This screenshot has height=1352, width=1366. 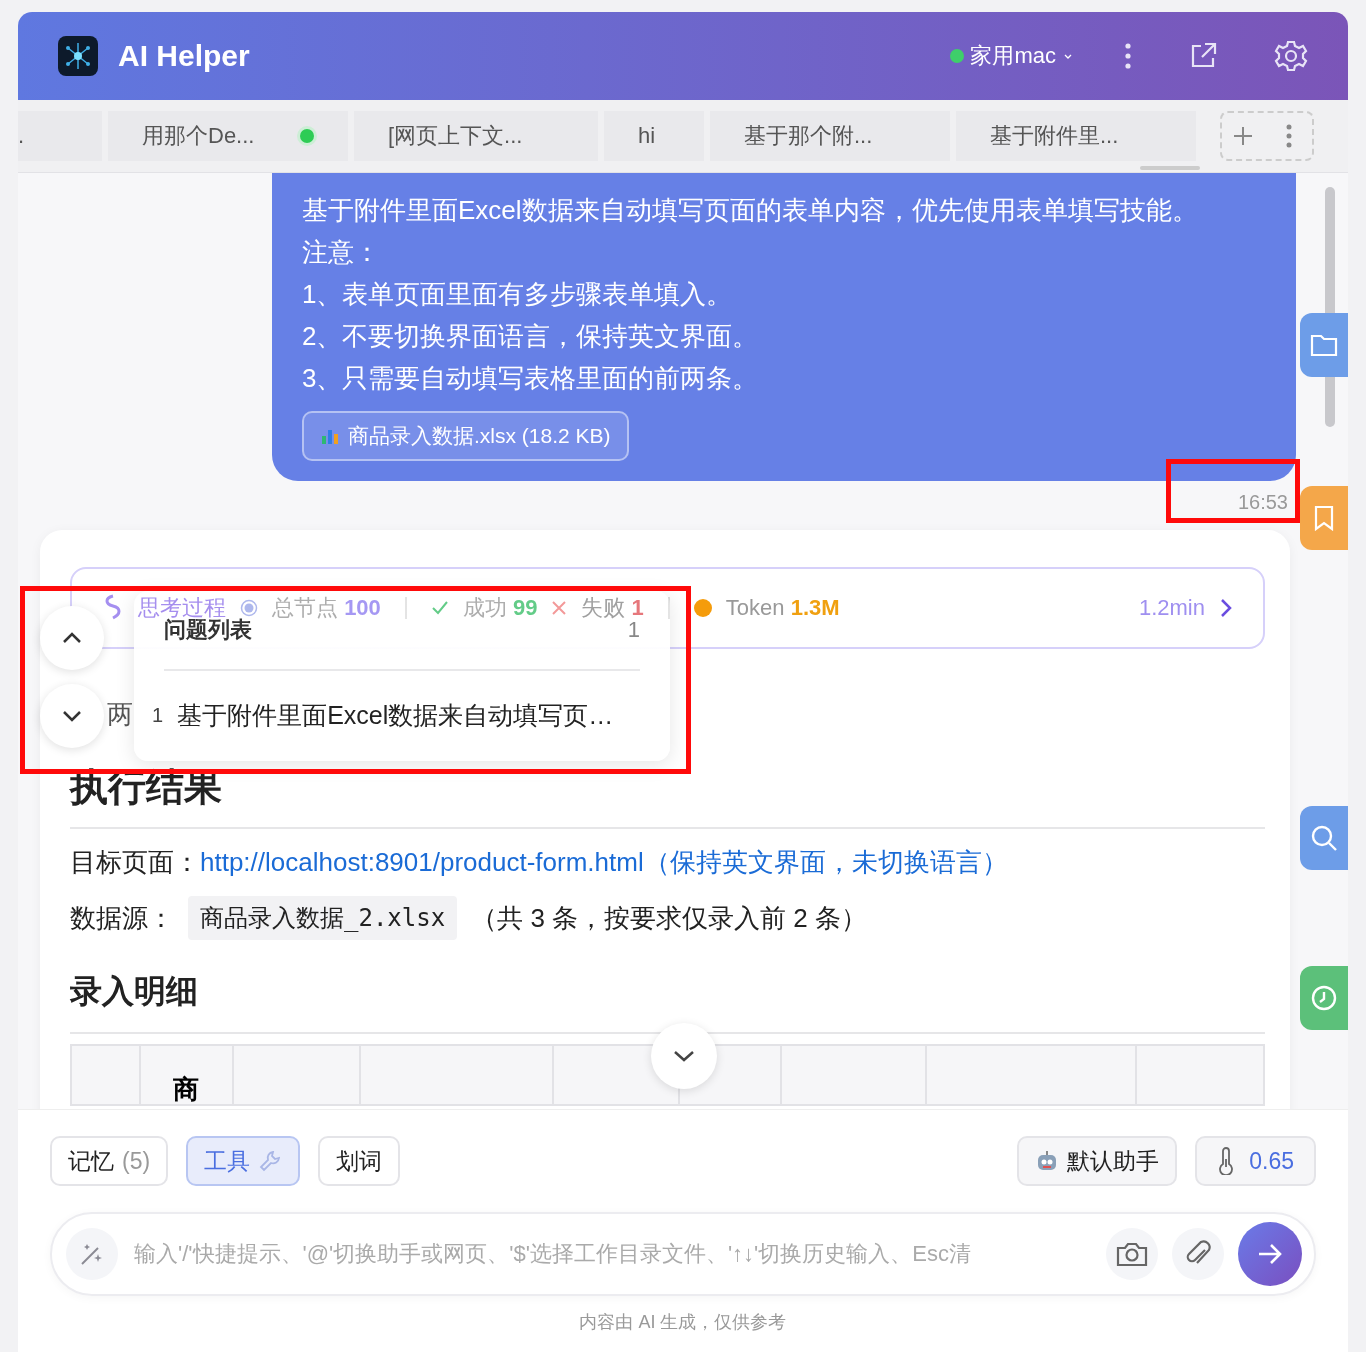 What do you see at coordinates (1255, 1161) in the screenshot?
I see `temperature-control: 0.65` at bounding box center [1255, 1161].